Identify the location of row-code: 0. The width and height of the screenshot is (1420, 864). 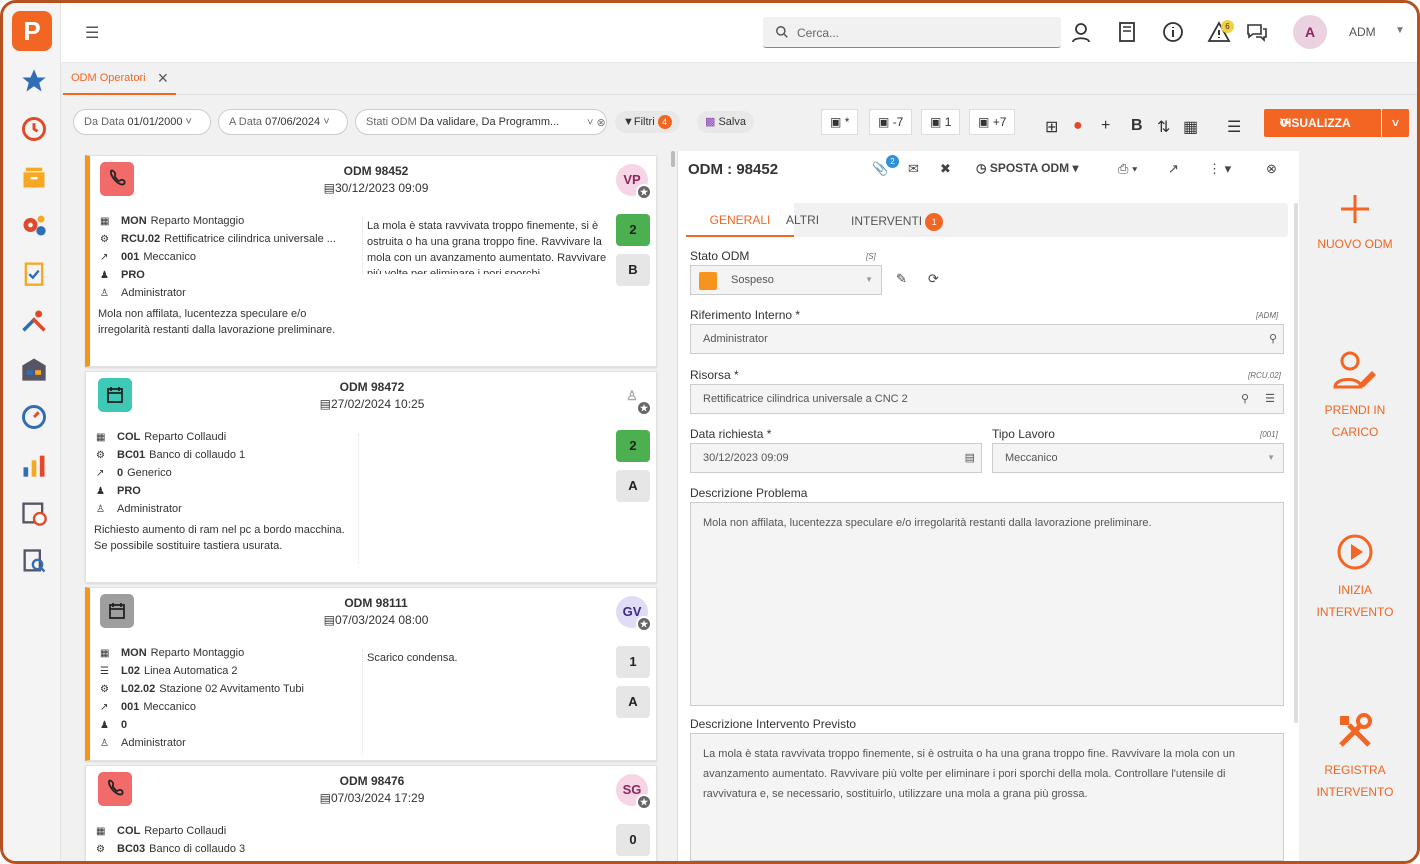
(120, 473).